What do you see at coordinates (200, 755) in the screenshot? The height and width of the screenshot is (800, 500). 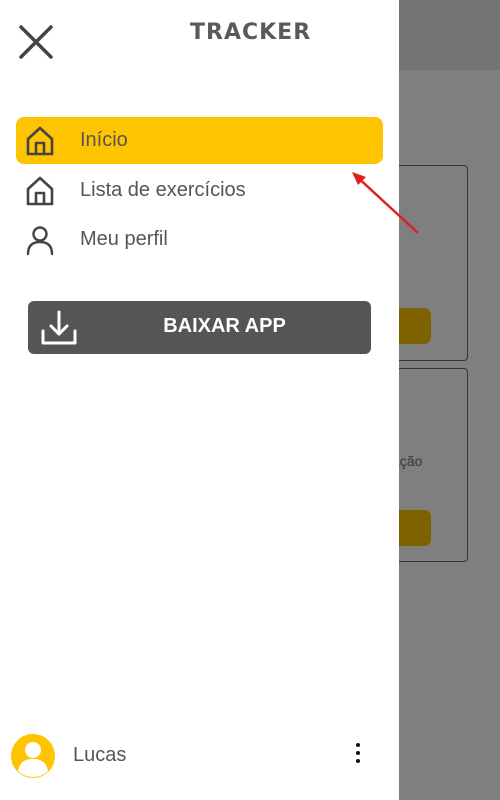 I see `user-profile-row: Lucas` at bounding box center [200, 755].